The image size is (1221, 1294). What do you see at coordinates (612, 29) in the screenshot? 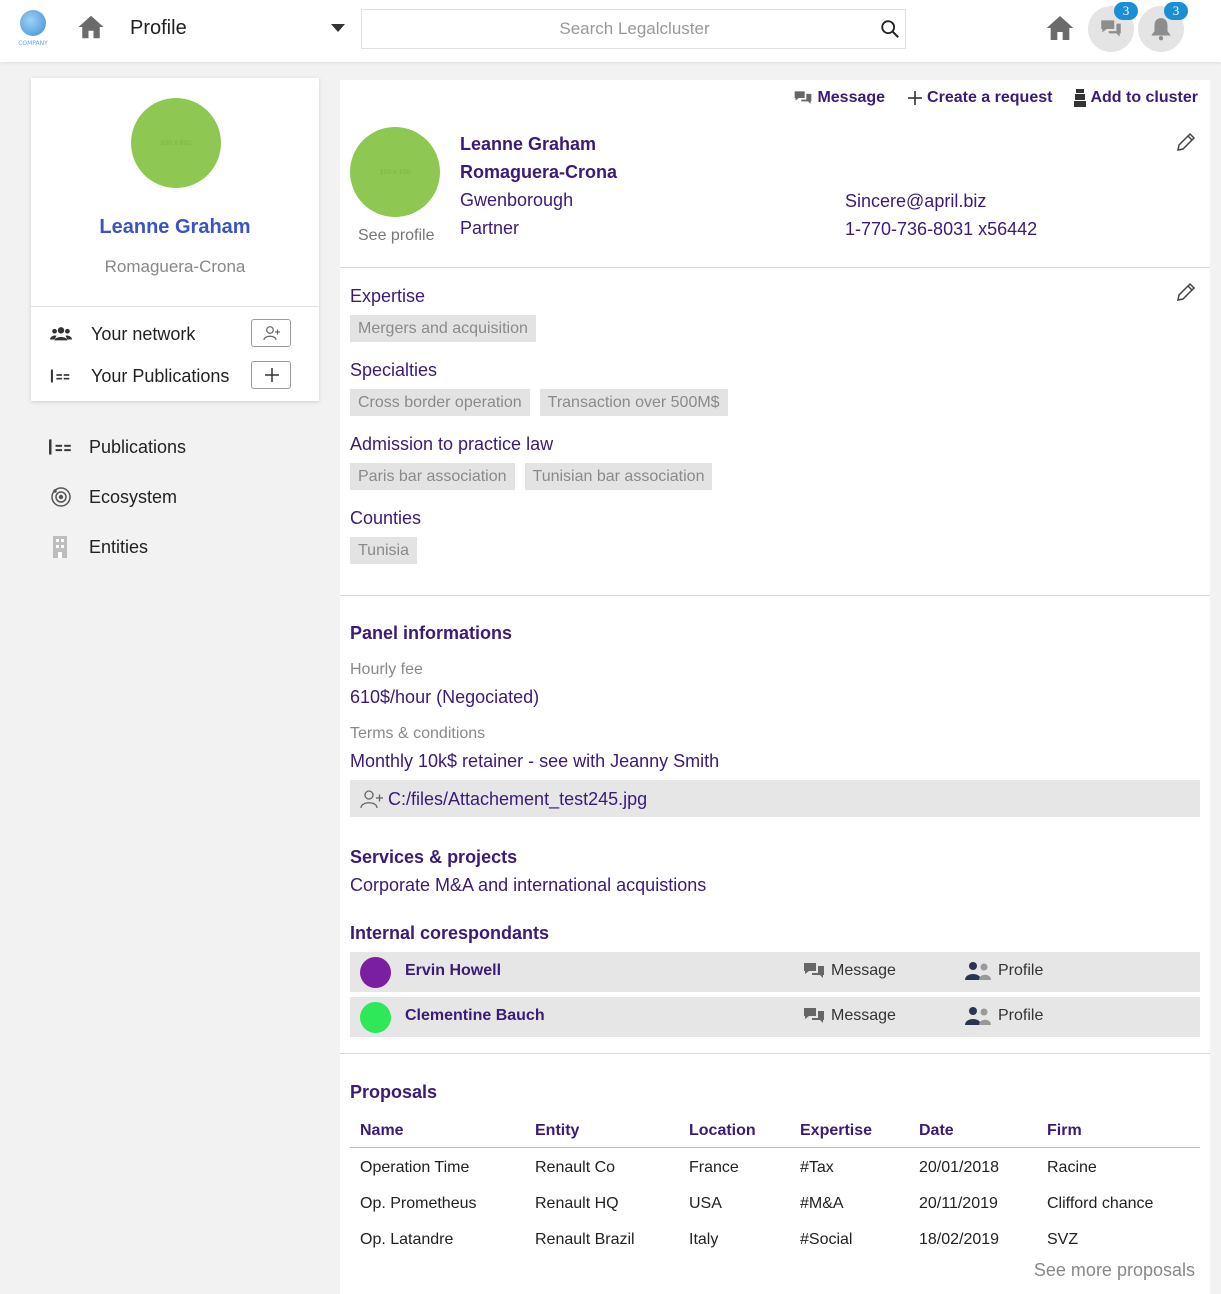
I see `search-input` at bounding box center [612, 29].